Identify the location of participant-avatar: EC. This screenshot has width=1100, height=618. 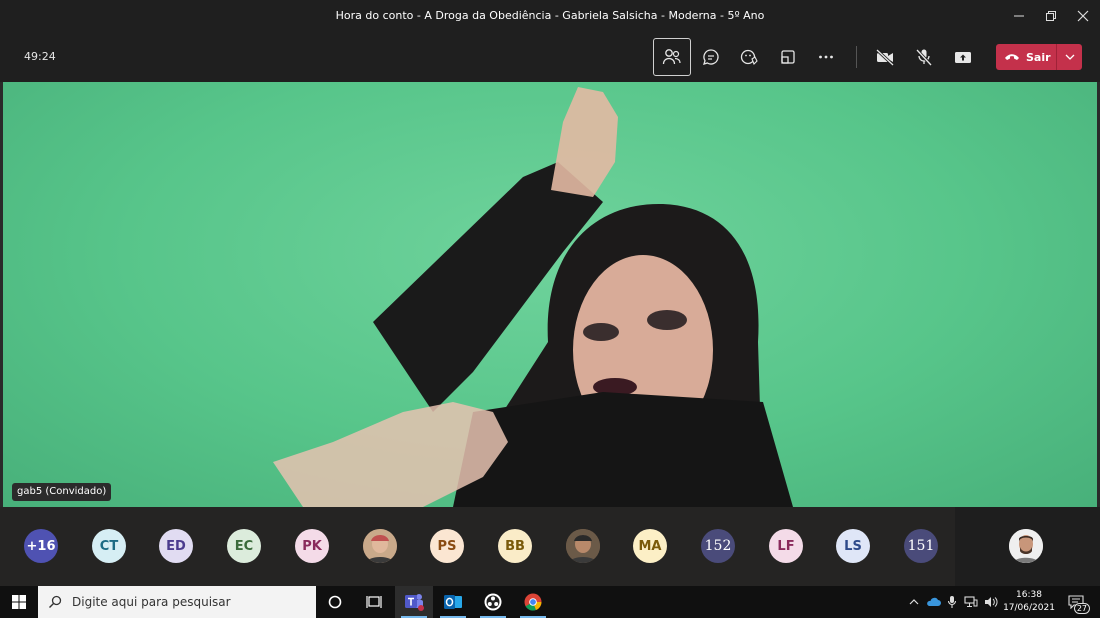
(244, 546).